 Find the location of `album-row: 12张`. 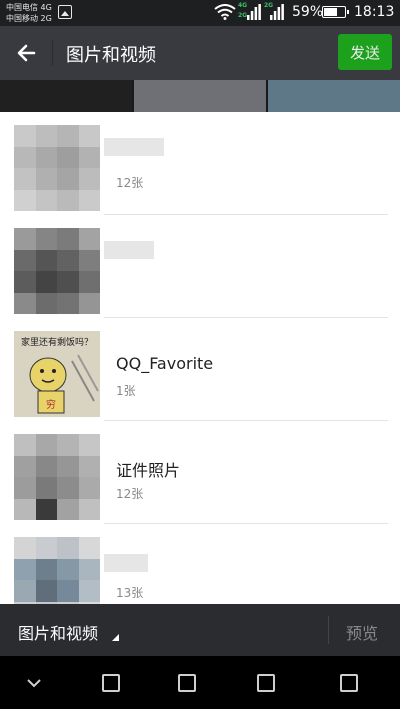

album-row: 12张 is located at coordinates (200, 163).